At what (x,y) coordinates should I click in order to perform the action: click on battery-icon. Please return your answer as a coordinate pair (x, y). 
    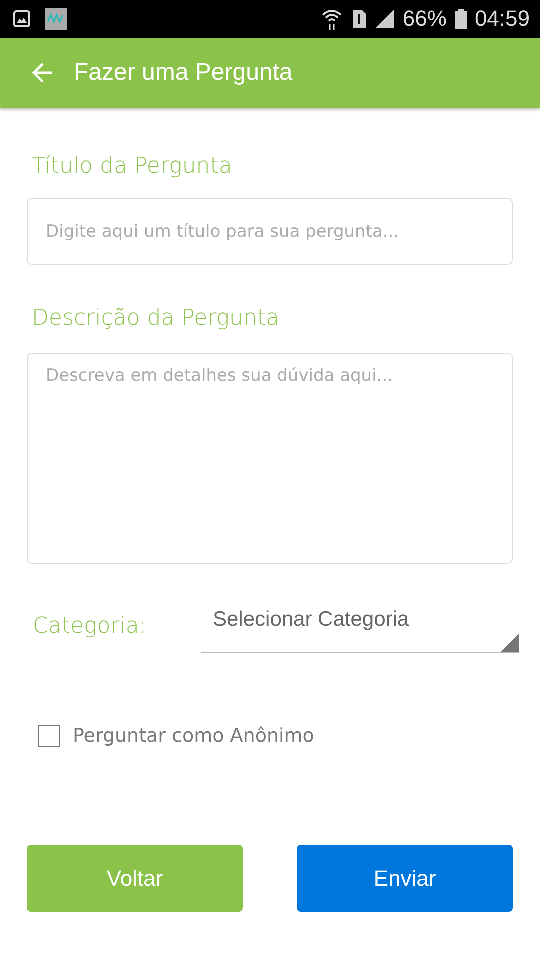
    Looking at the image, I should click on (460, 19).